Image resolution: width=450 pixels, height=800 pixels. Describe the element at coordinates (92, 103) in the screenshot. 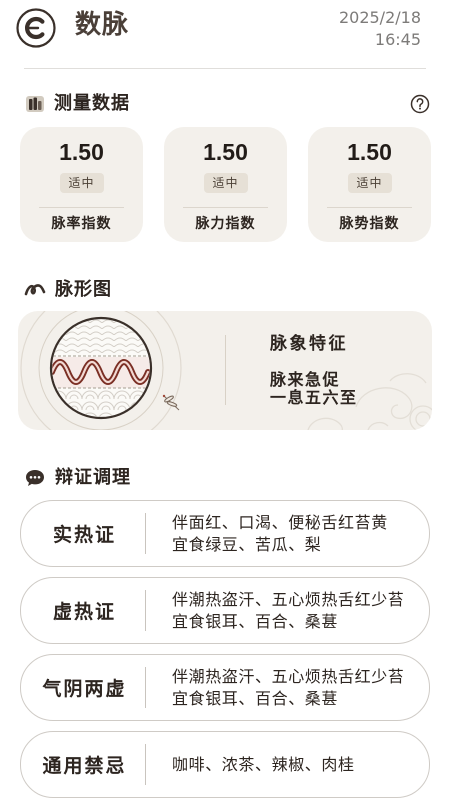

I see `measurement-section-title: 测量数据` at that location.